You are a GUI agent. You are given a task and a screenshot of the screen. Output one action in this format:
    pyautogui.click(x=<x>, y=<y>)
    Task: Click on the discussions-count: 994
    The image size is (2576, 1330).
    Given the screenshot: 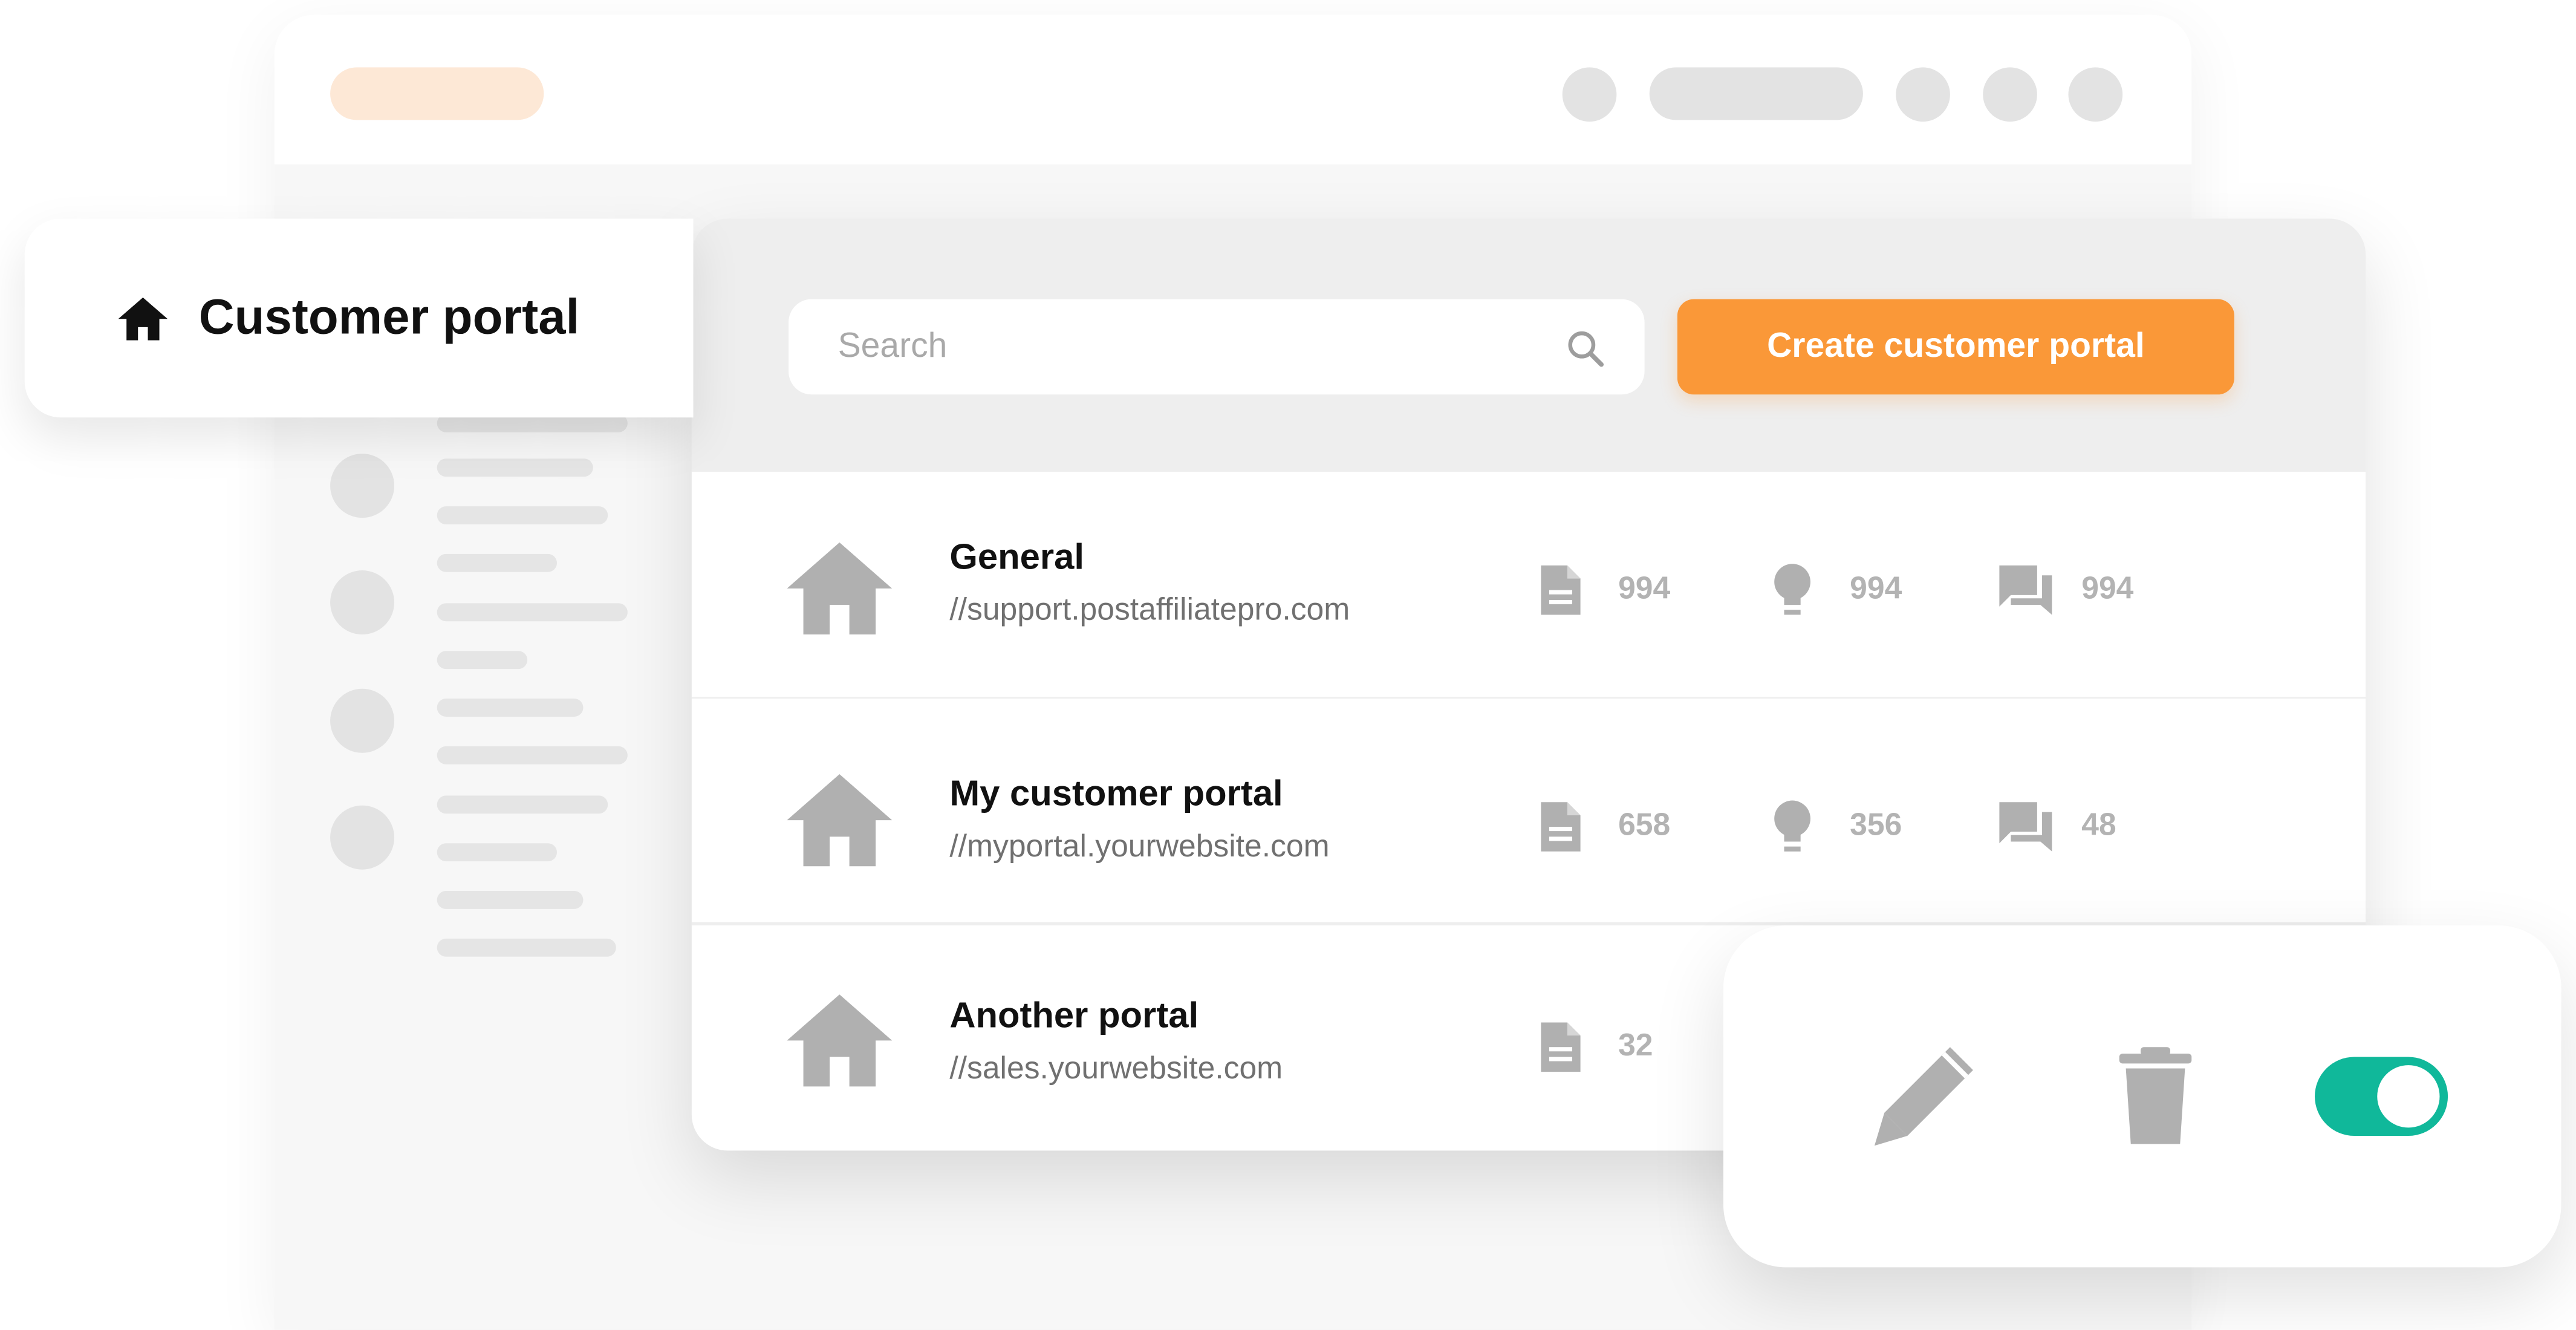 What is the action you would take?
    pyautogui.click(x=2108, y=589)
    